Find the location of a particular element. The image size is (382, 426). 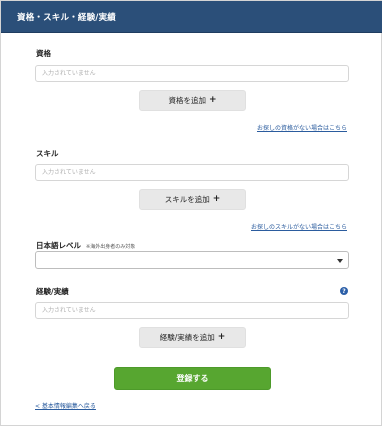

qualification-input is located at coordinates (192, 73).